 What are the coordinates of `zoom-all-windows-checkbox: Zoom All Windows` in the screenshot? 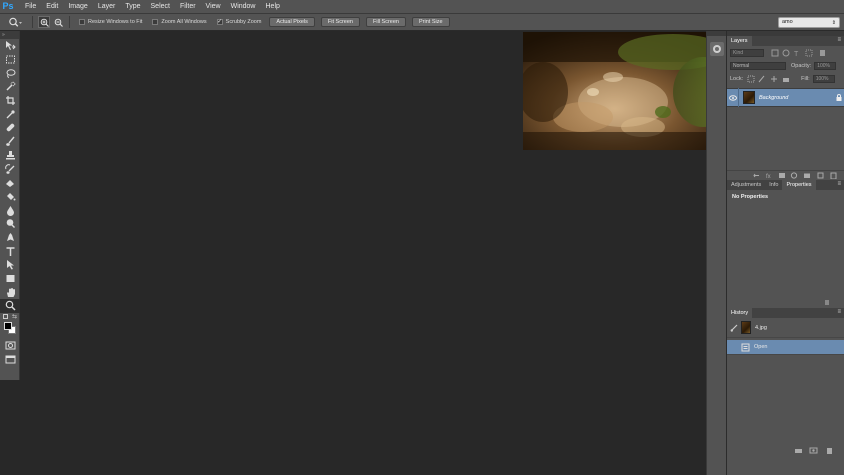 It's located at (179, 22).